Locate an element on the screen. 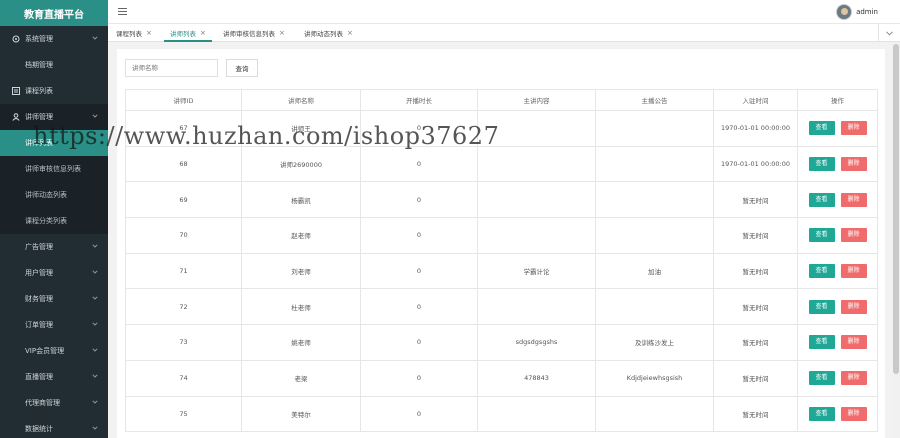 The height and width of the screenshot is (438, 900). search-button: 查询 is located at coordinates (242, 68).